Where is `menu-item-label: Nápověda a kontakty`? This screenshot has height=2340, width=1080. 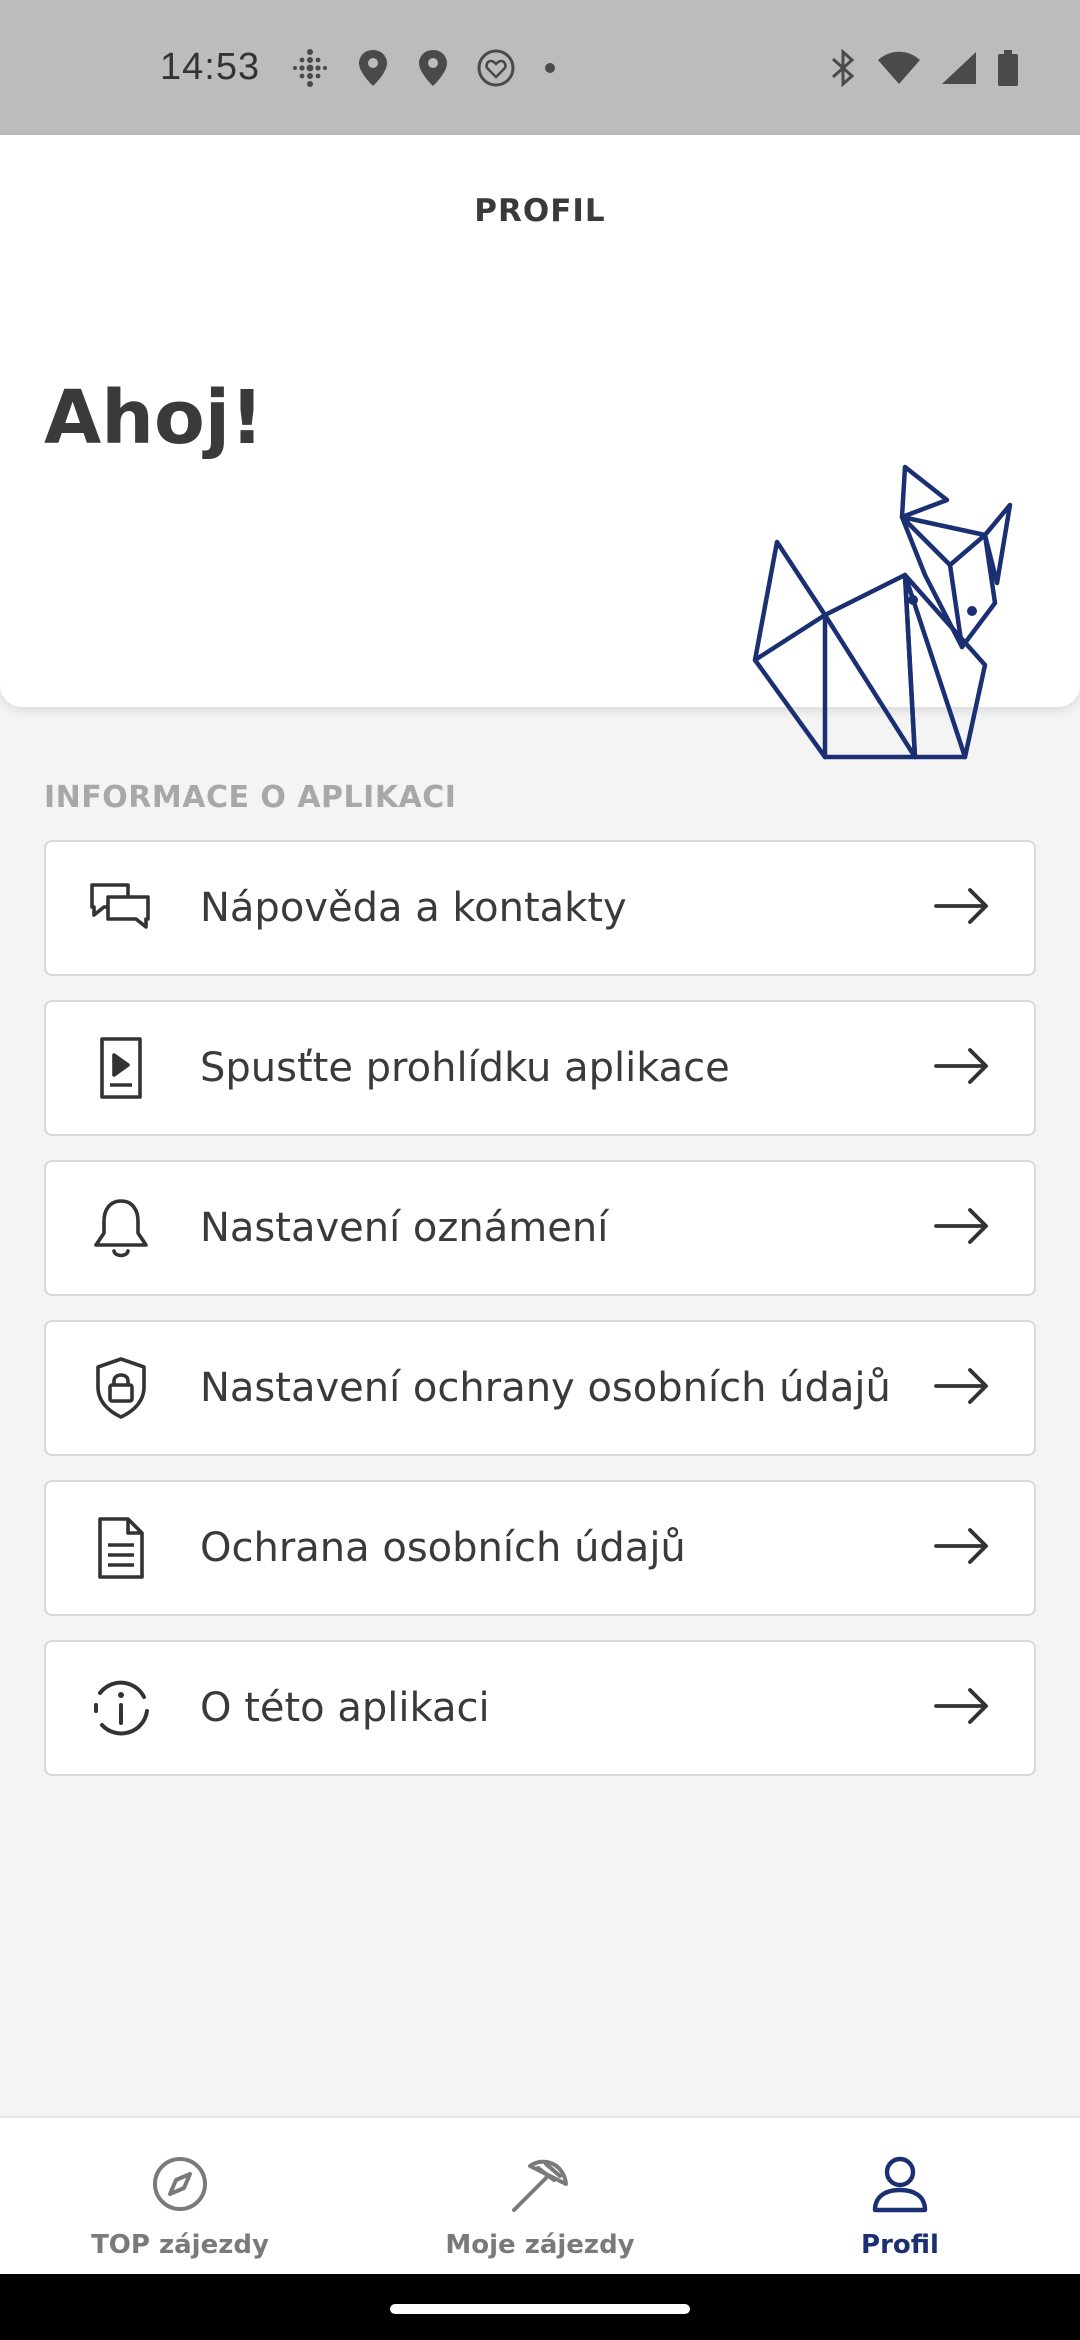
menu-item-label: Nápověda a kontakty is located at coordinates (413, 908).